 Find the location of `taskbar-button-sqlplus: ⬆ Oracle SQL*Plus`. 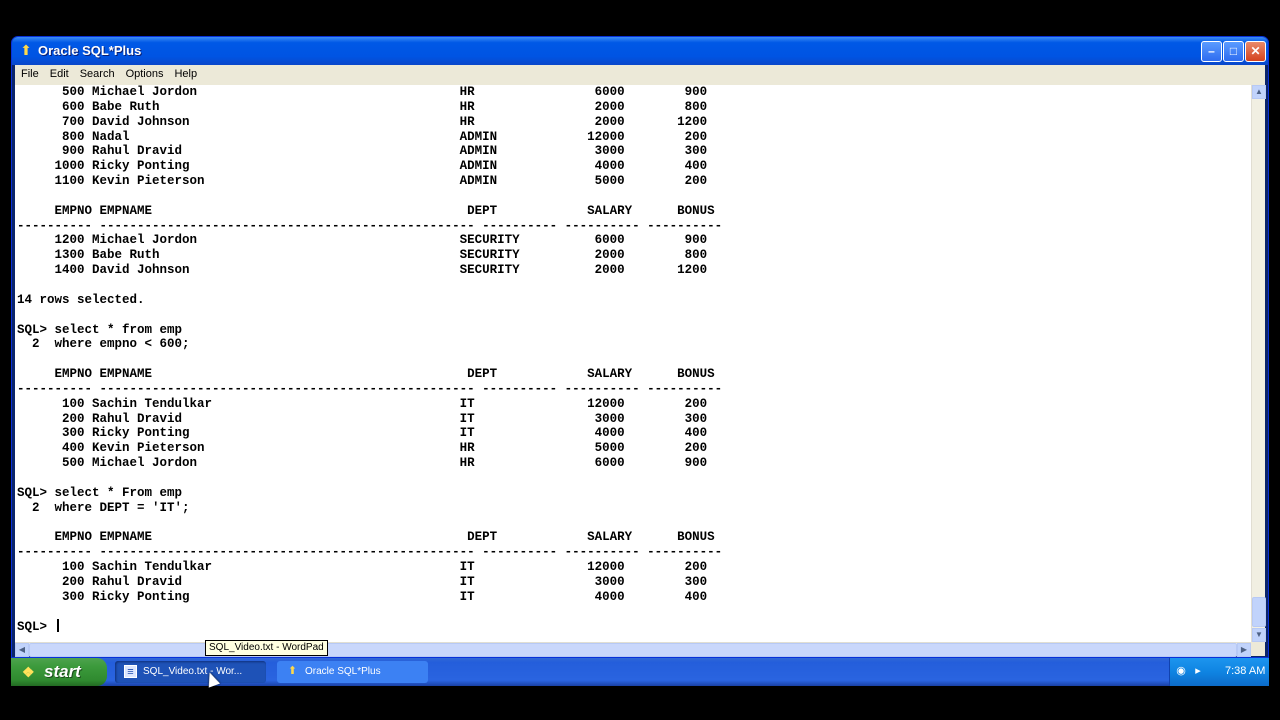

taskbar-button-sqlplus: ⬆ Oracle SQL*Plus is located at coordinates (352, 672).